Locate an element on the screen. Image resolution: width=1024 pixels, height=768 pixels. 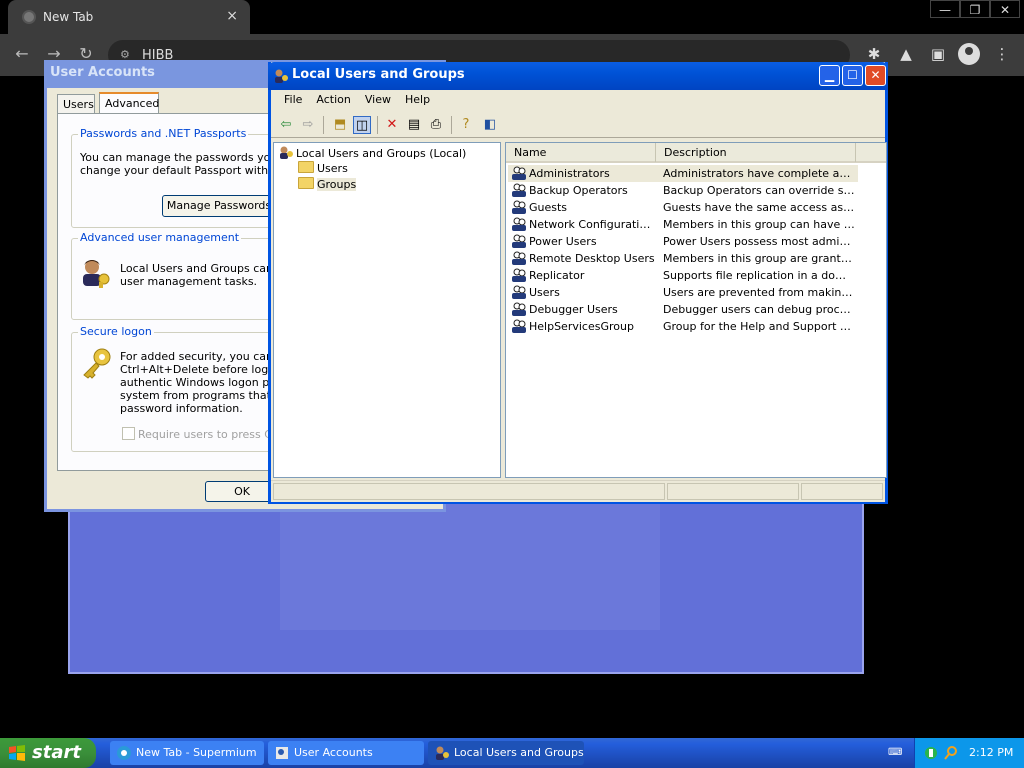
delete-icon: ✕ is located at coordinates (392, 125).